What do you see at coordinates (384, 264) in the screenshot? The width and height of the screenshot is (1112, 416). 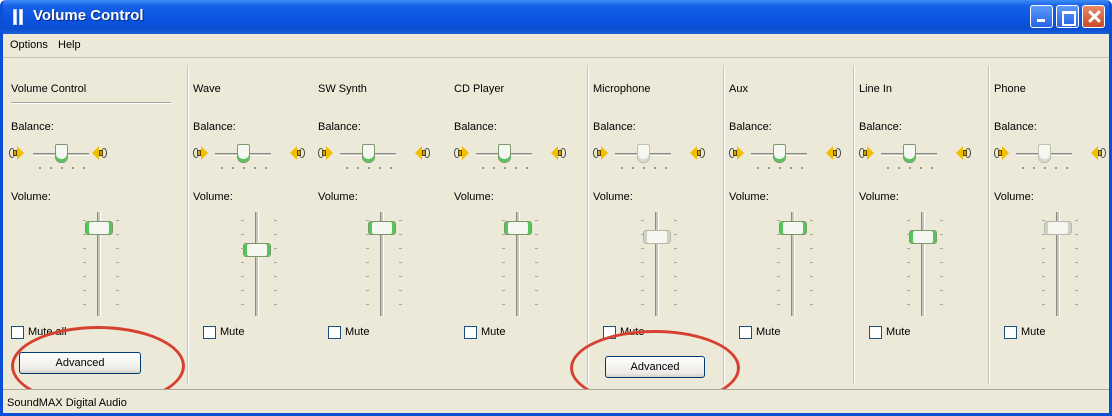 I see `sw-synth-volume-slider` at bounding box center [384, 264].